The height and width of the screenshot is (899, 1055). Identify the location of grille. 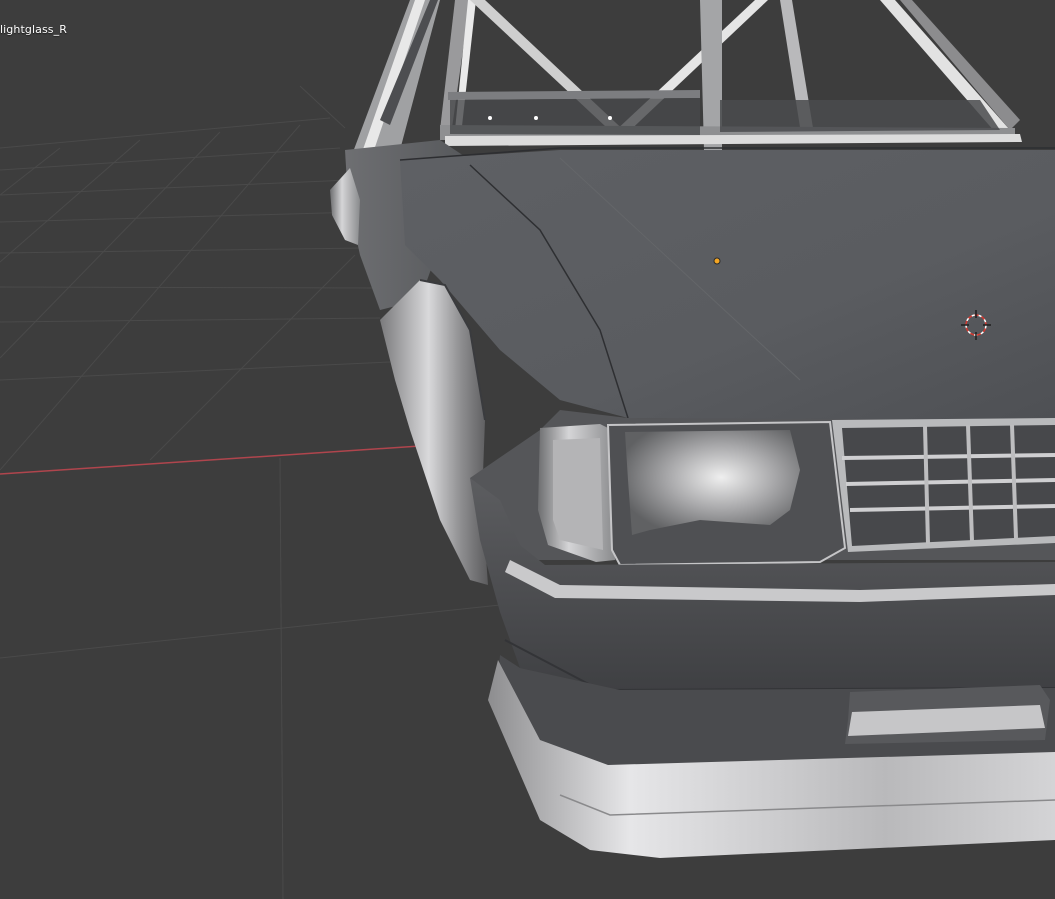
(943, 485).